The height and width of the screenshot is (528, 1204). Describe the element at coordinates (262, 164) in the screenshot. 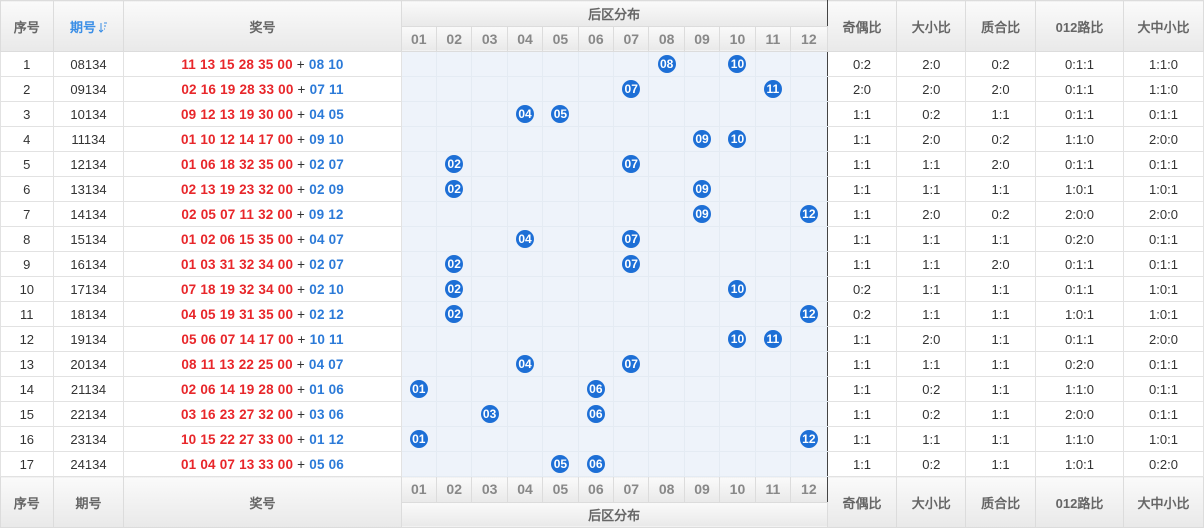

I see `row-prize-numbers: 01 06 18 32 35 00 + 02 07` at that location.